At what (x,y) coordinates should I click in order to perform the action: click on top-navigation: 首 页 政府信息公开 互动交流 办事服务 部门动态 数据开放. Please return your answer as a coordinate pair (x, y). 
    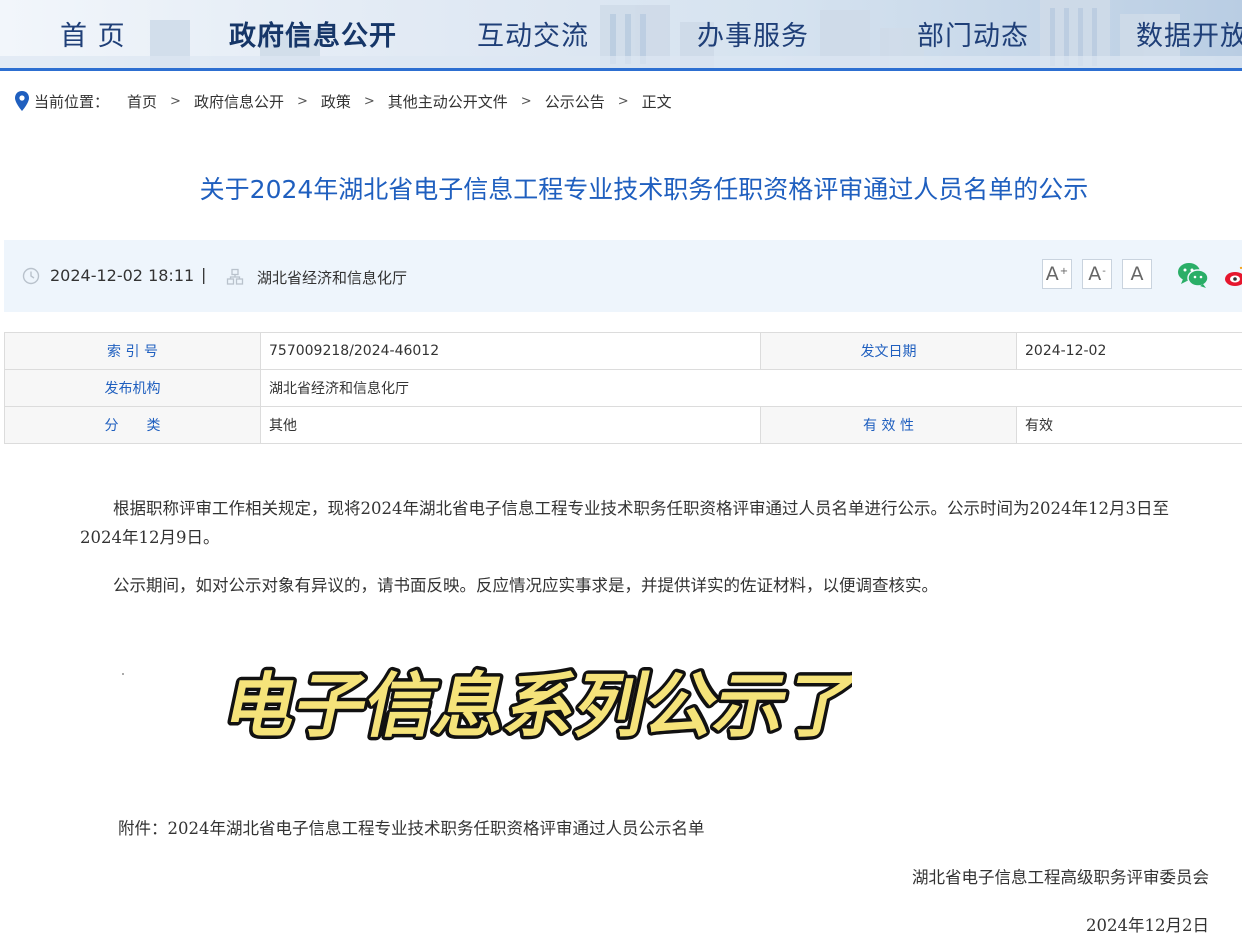
    Looking at the image, I should click on (621, 34).